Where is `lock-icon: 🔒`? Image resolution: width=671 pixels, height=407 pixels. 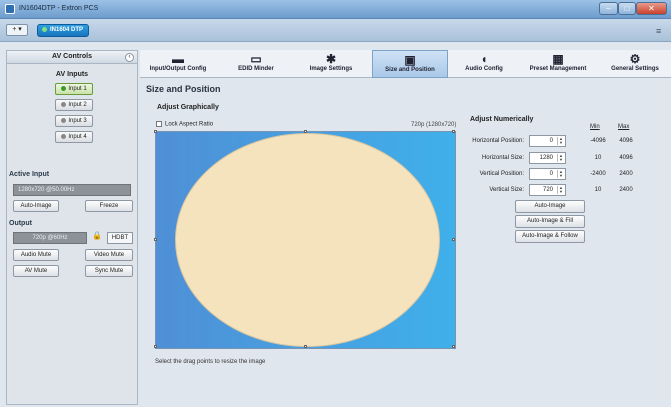
lock-icon: 🔒 is located at coordinates (97, 235).